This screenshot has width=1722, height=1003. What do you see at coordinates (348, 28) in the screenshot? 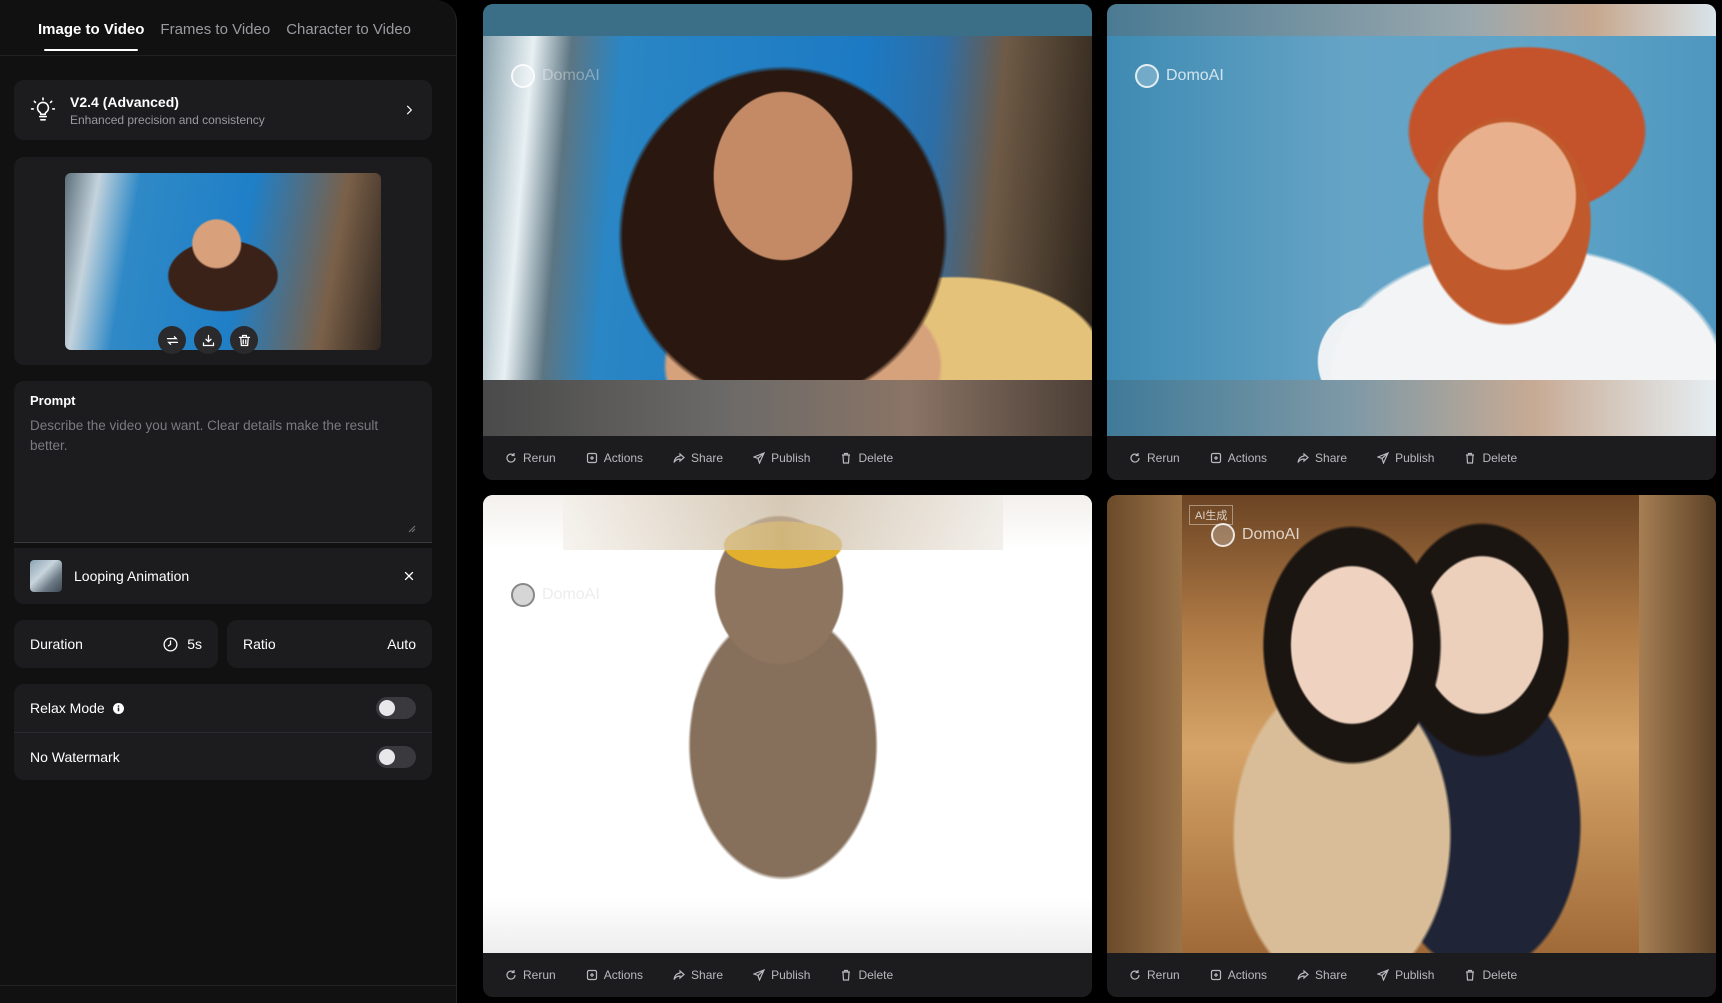
I see `tab-character-to-video: Character to Video` at bounding box center [348, 28].